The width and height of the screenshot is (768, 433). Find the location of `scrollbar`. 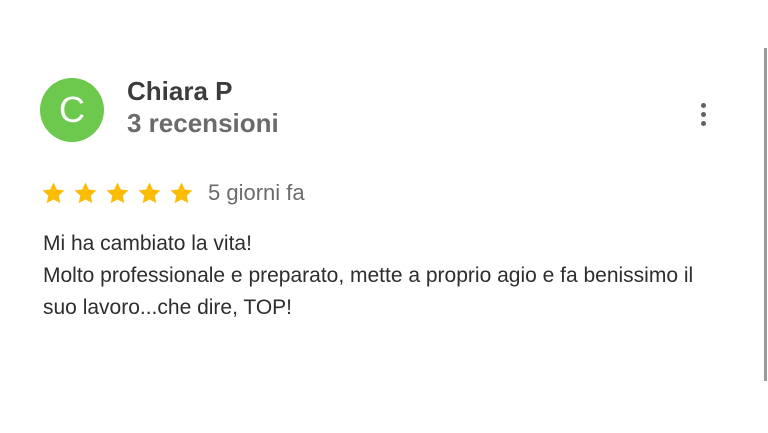

scrollbar is located at coordinates (765, 214).